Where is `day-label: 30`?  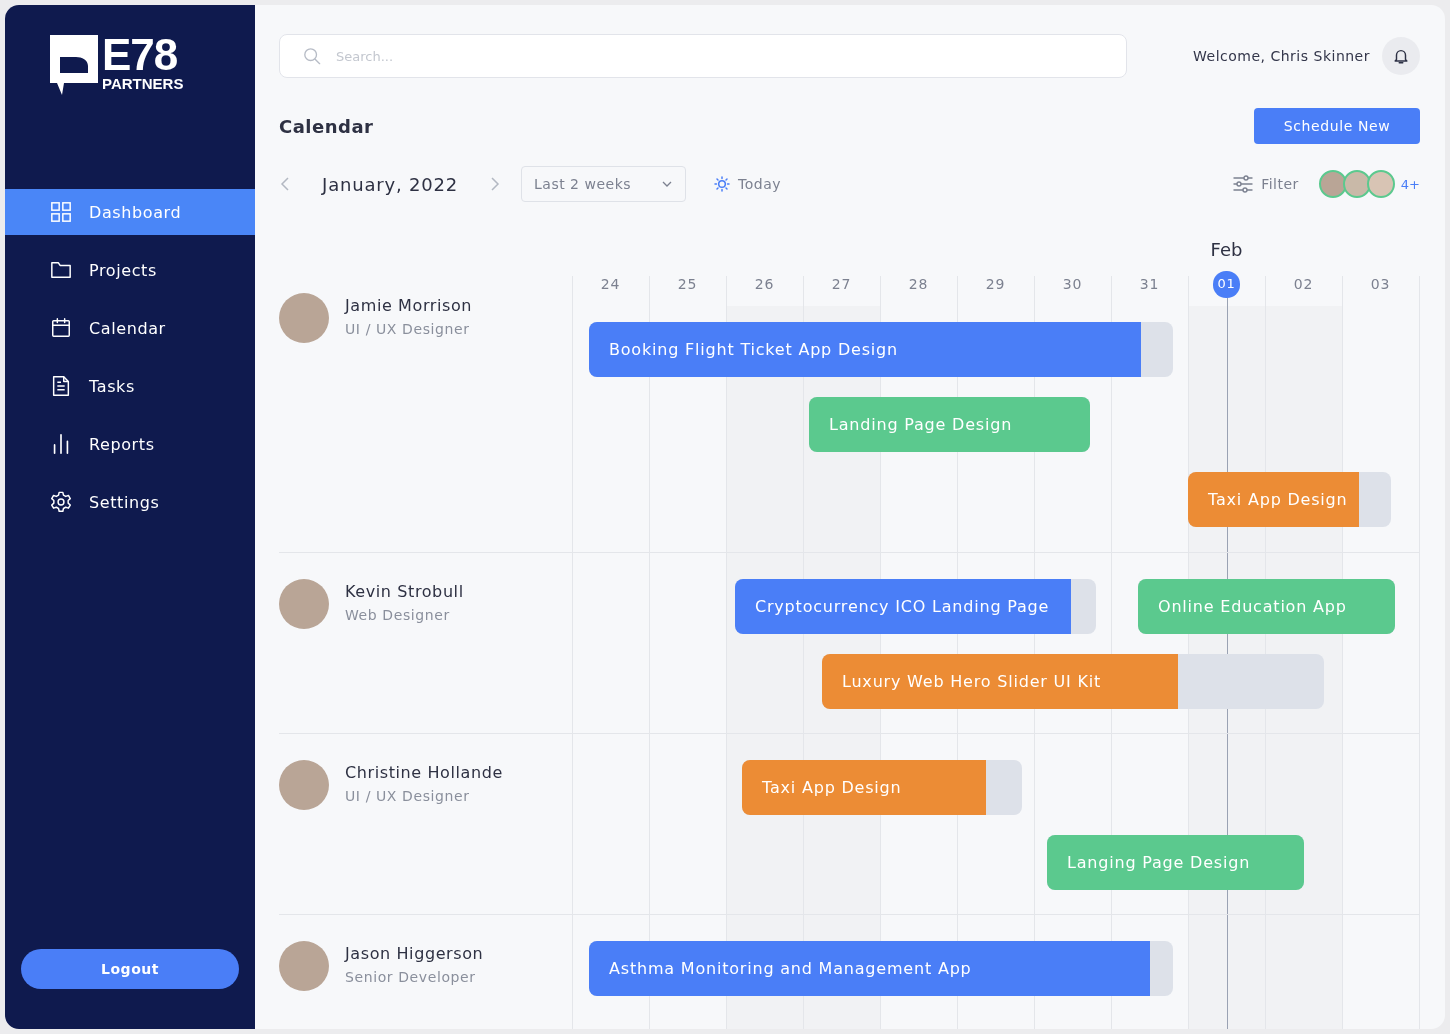
day-label: 30 is located at coordinates (1072, 284).